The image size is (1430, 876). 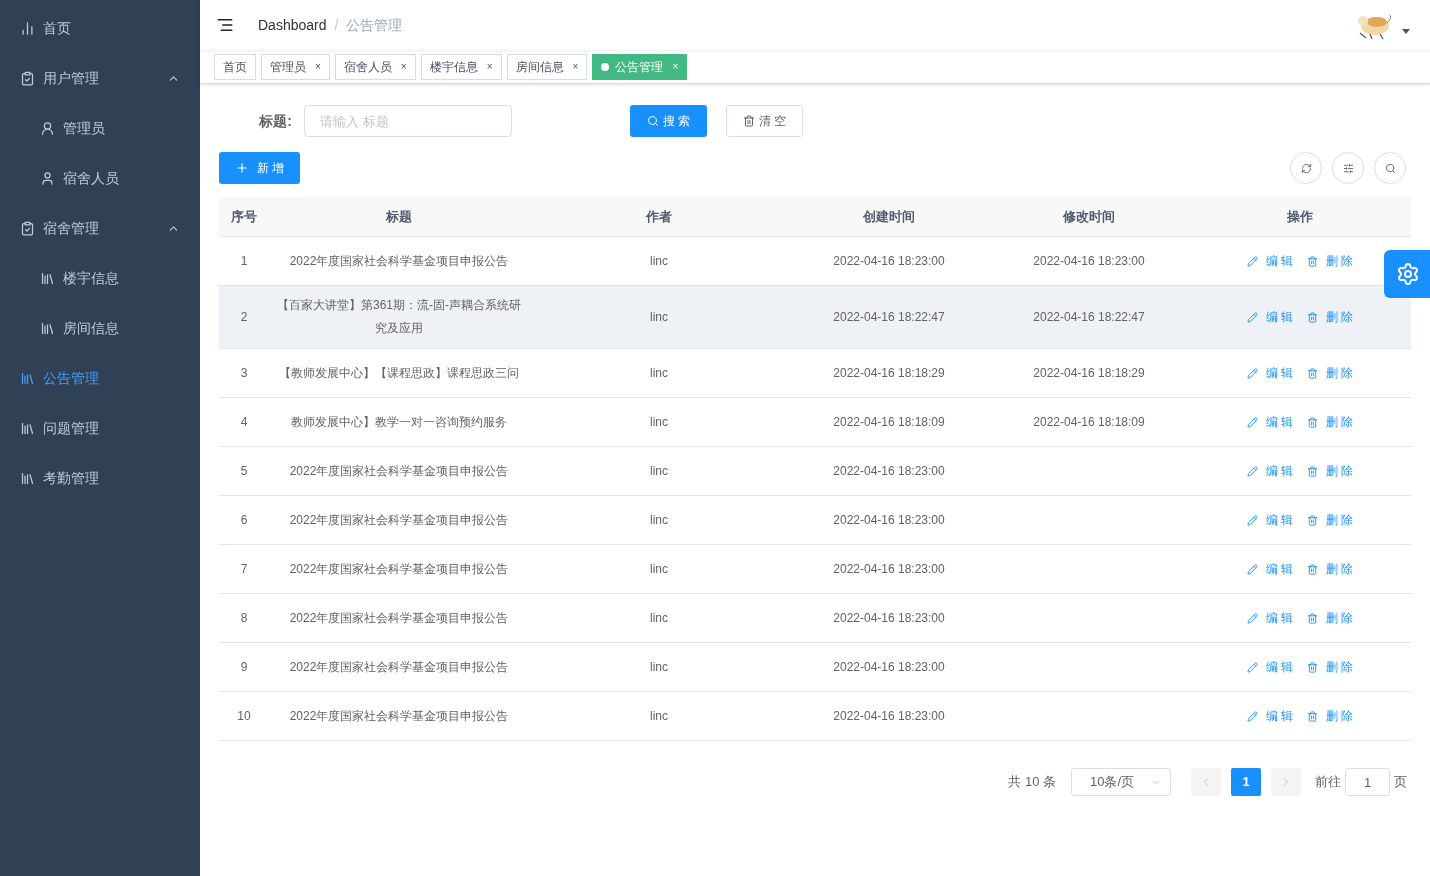 I want to click on tag: 管理员 ×, so click(x=295, y=66).